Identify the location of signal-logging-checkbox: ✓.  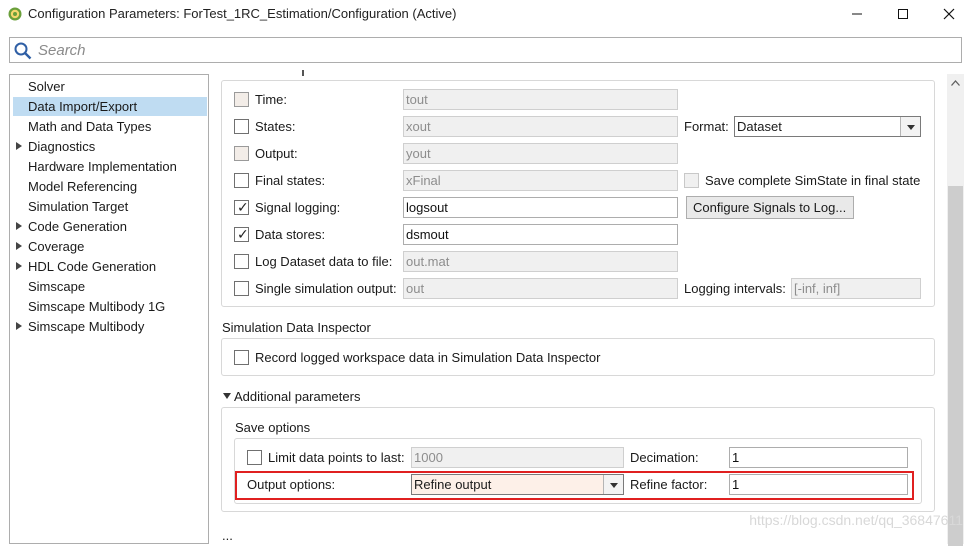
(241, 207).